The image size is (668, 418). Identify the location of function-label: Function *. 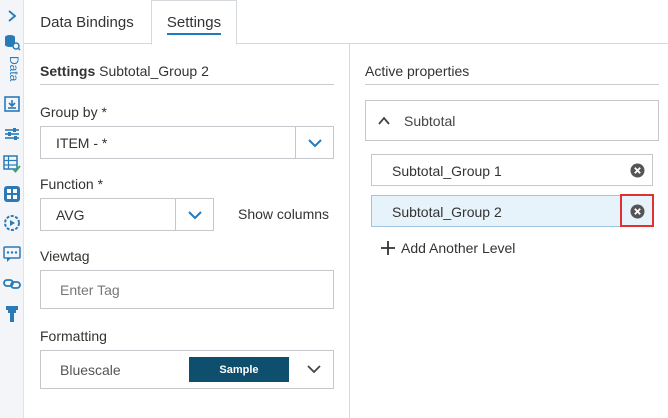
(72, 184).